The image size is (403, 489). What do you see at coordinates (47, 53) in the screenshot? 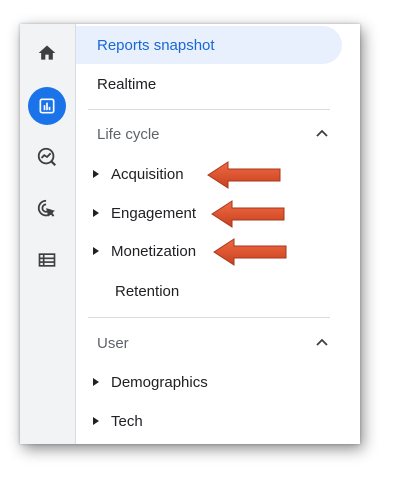
I see `home-icon` at bounding box center [47, 53].